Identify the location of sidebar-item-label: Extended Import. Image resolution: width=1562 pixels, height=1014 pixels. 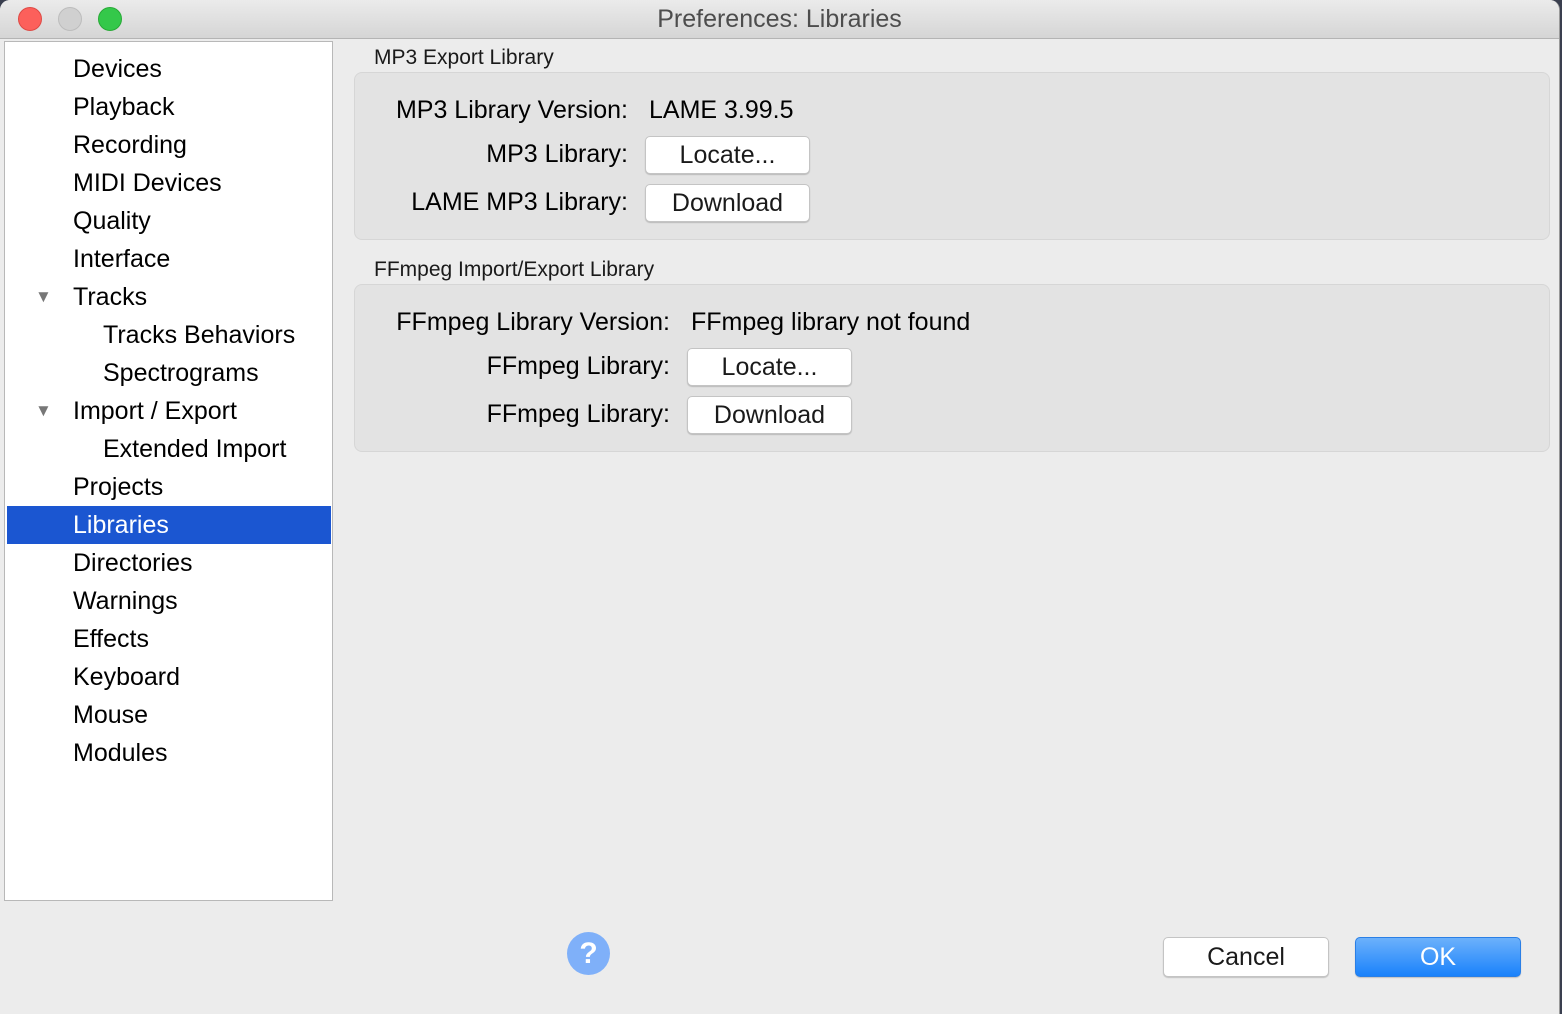
(195, 449).